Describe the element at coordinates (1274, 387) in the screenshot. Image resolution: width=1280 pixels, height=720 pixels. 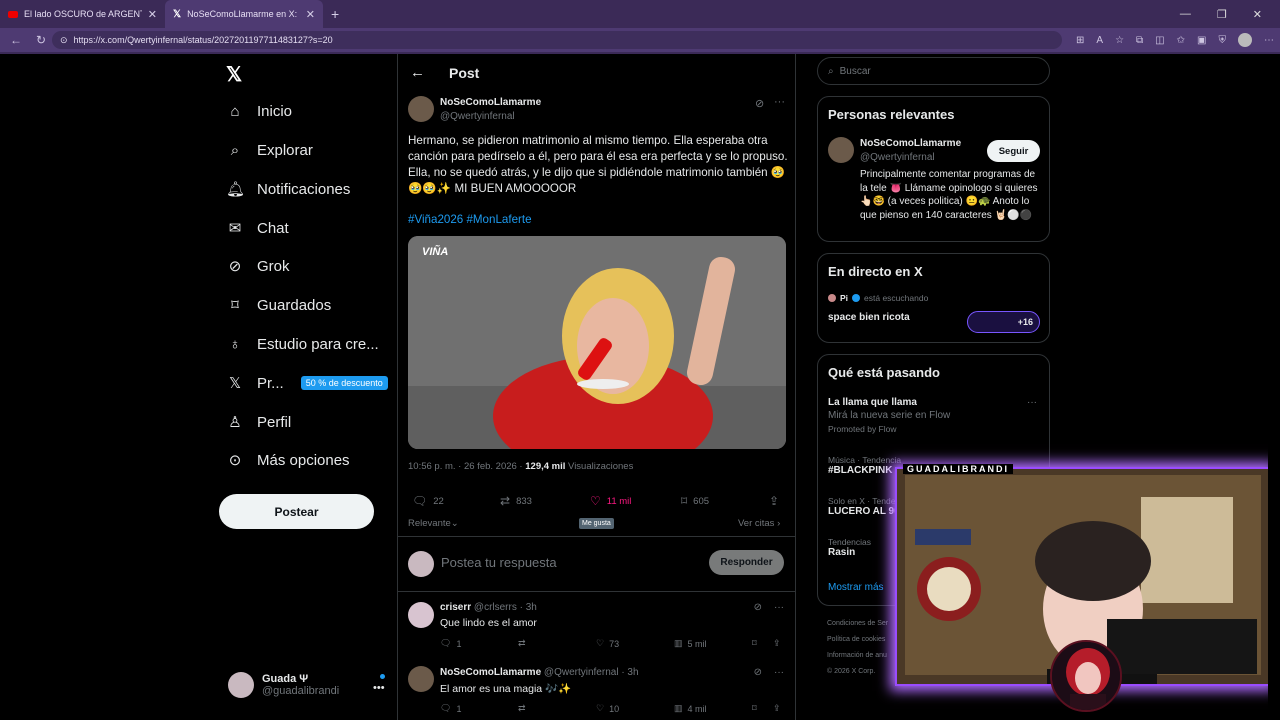
I see `page-scrollbar` at that location.